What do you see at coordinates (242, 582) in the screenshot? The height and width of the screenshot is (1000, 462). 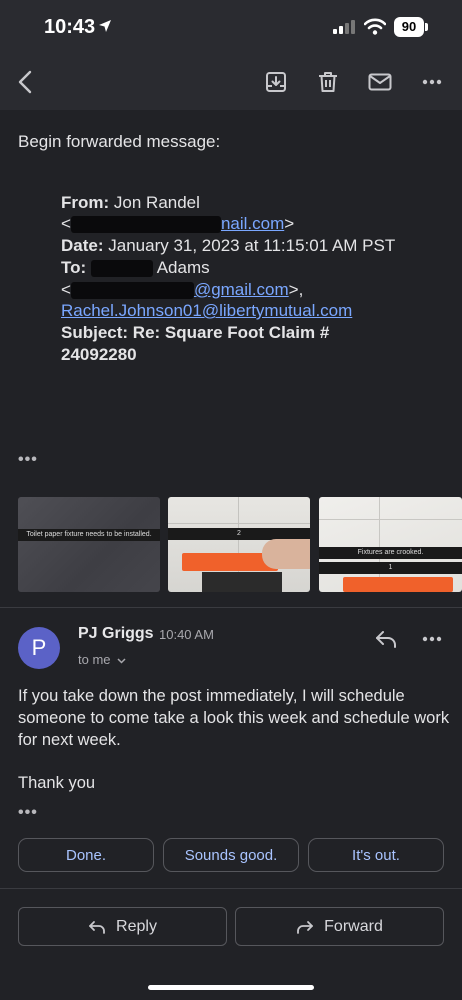 I see `fixture` at bounding box center [242, 582].